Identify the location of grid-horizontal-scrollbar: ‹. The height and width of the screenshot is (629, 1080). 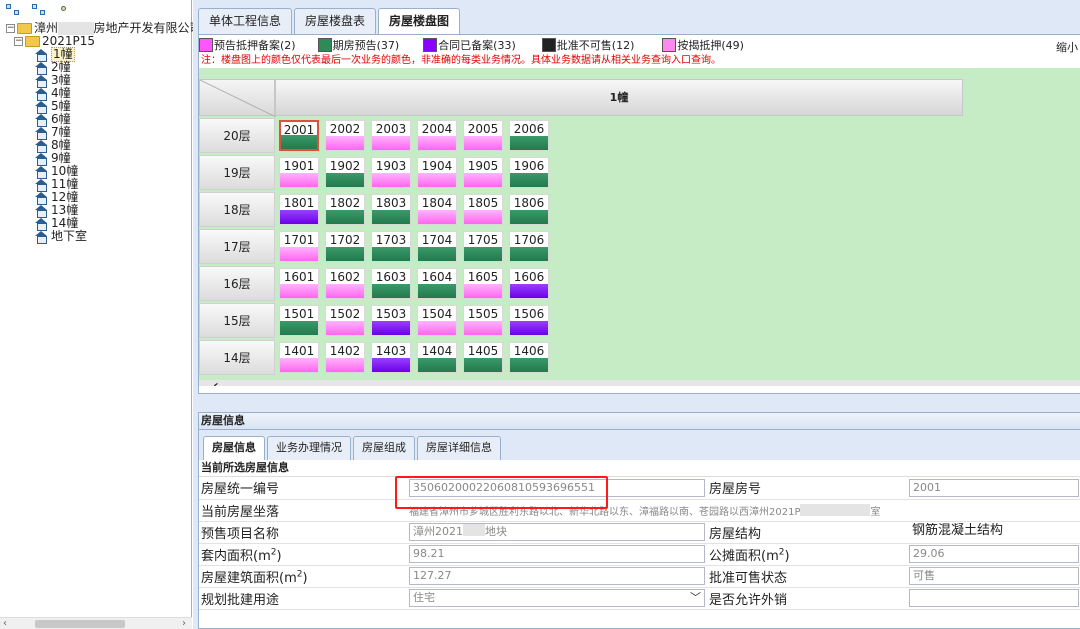
(639, 382).